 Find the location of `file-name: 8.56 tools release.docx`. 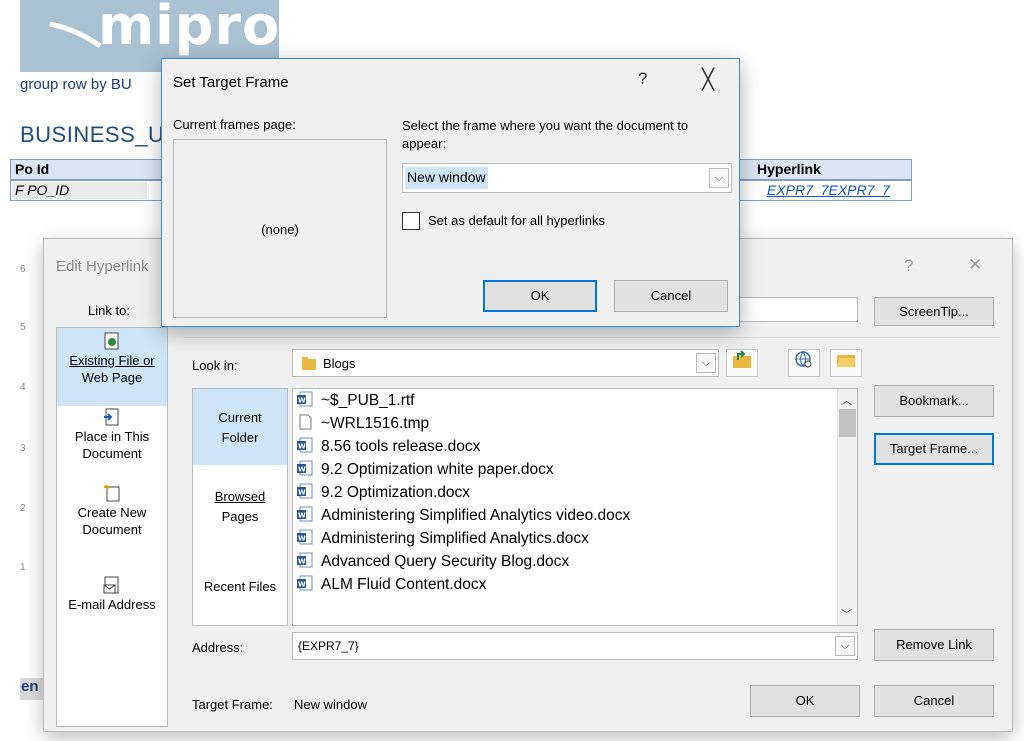

file-name: 8.56 tools release.docx is located at coordinates (401, 446).